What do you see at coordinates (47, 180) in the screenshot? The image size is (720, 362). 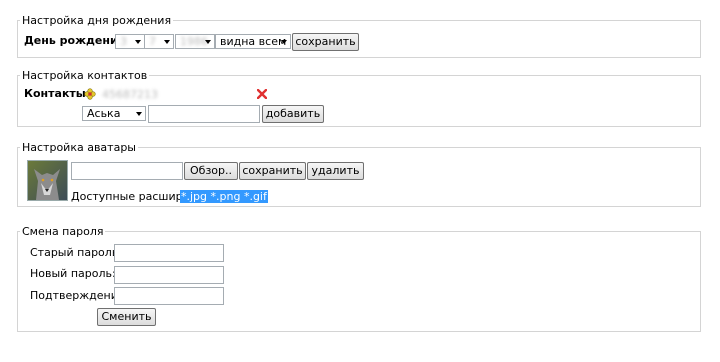 I see `avatar-image` at bounding box center [47, 180].